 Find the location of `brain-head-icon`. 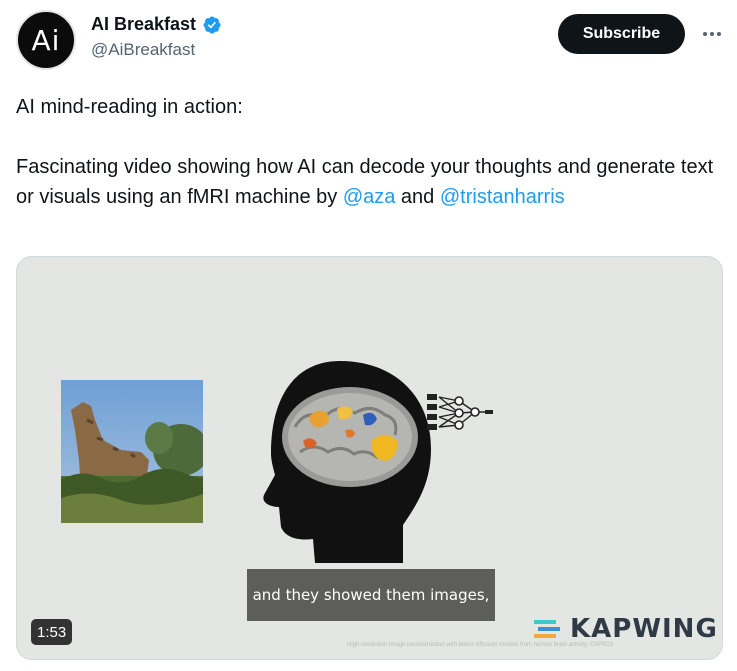

brain-head-icon is located at coordinates (347, 462).